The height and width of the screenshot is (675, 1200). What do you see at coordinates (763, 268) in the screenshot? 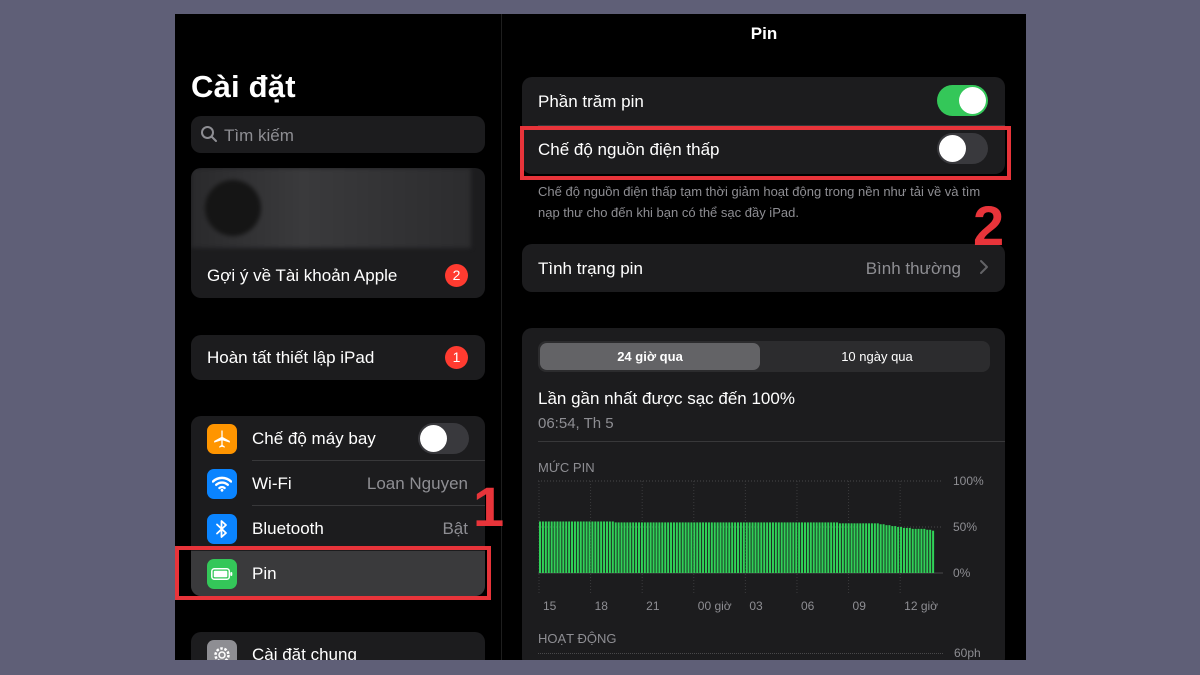
I see `battery-health-row: Tình trạng pin Bình thường` at bounding box center [763, 268].